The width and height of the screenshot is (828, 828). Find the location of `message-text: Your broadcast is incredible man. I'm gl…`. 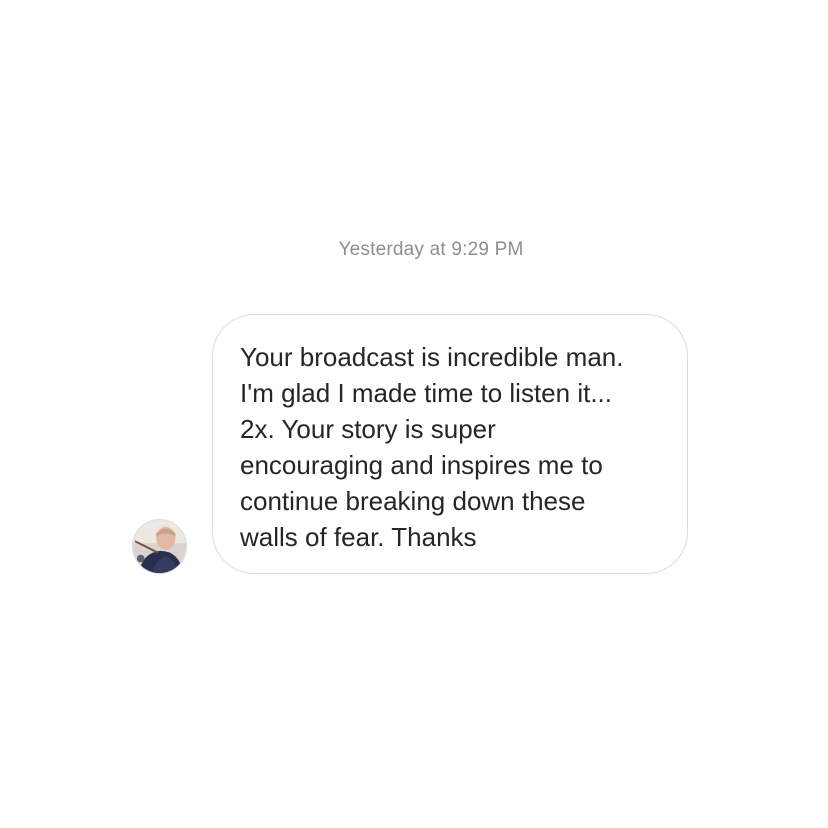

message-text: Your broadcast is incredible man. I'm gl… is located at coordinates (432, 447).